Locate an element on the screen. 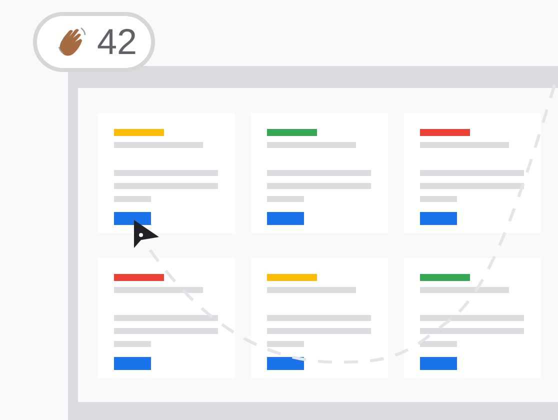  clap-badge: 42 is located at coordinates (94, 42).